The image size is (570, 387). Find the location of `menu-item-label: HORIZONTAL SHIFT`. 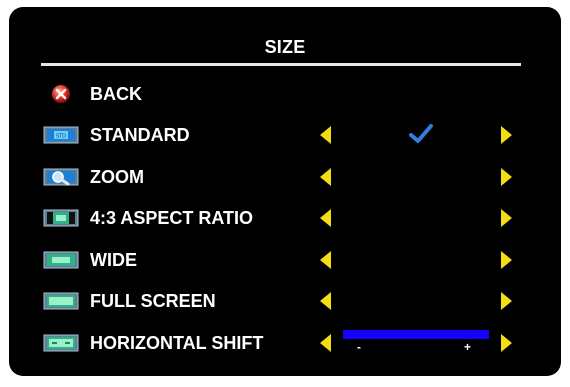

menu-item-label: HORIZONTAL SHIFT is located at coordinates (177, 343).